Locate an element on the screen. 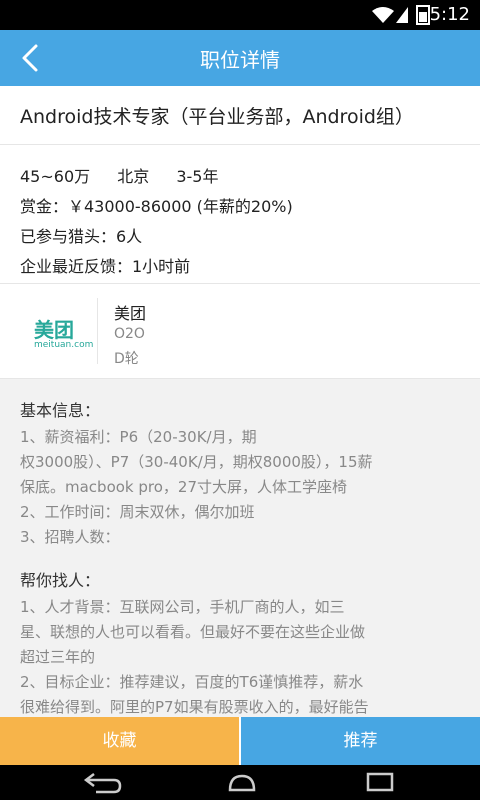  signal-icon is located at coordinates (402, 15).